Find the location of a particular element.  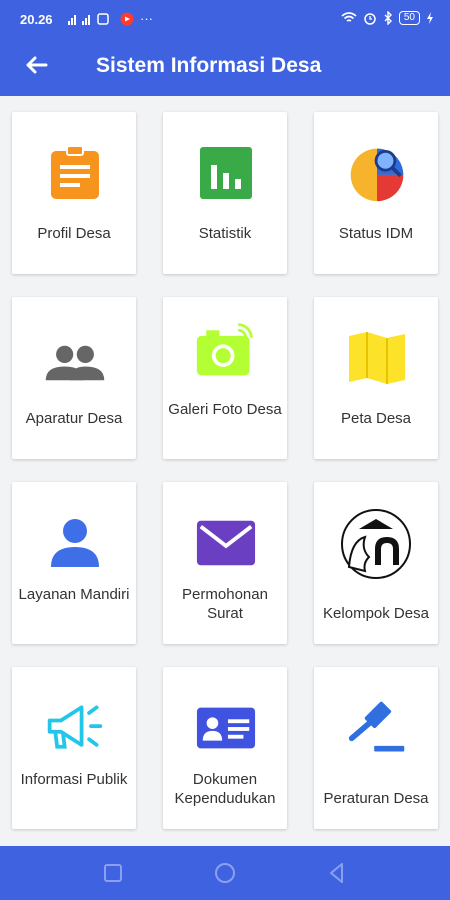

status-right-icons: 50 is located at coordinates (387, 18).